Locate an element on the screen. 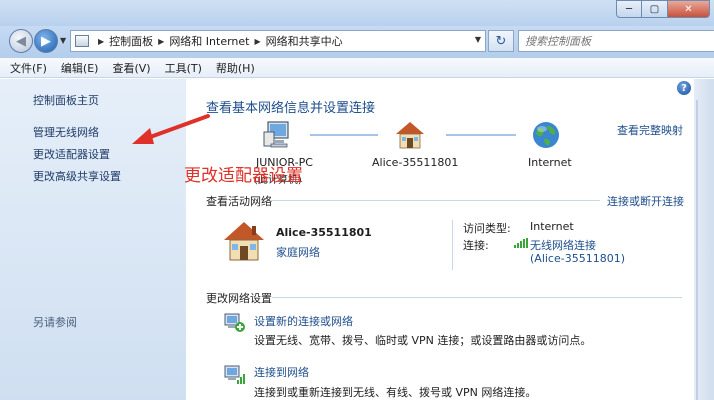 This screenshot has width=714, height=400. help-icon: ? is located at coordinates (684, 88).